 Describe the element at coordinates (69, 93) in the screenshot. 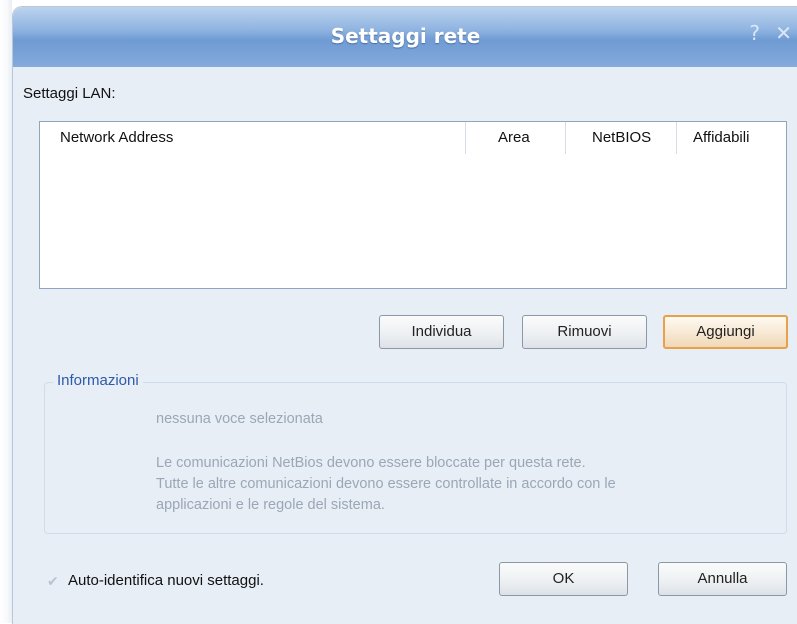

I see `lan-settings-label: Settaggi LAN:` at that location.